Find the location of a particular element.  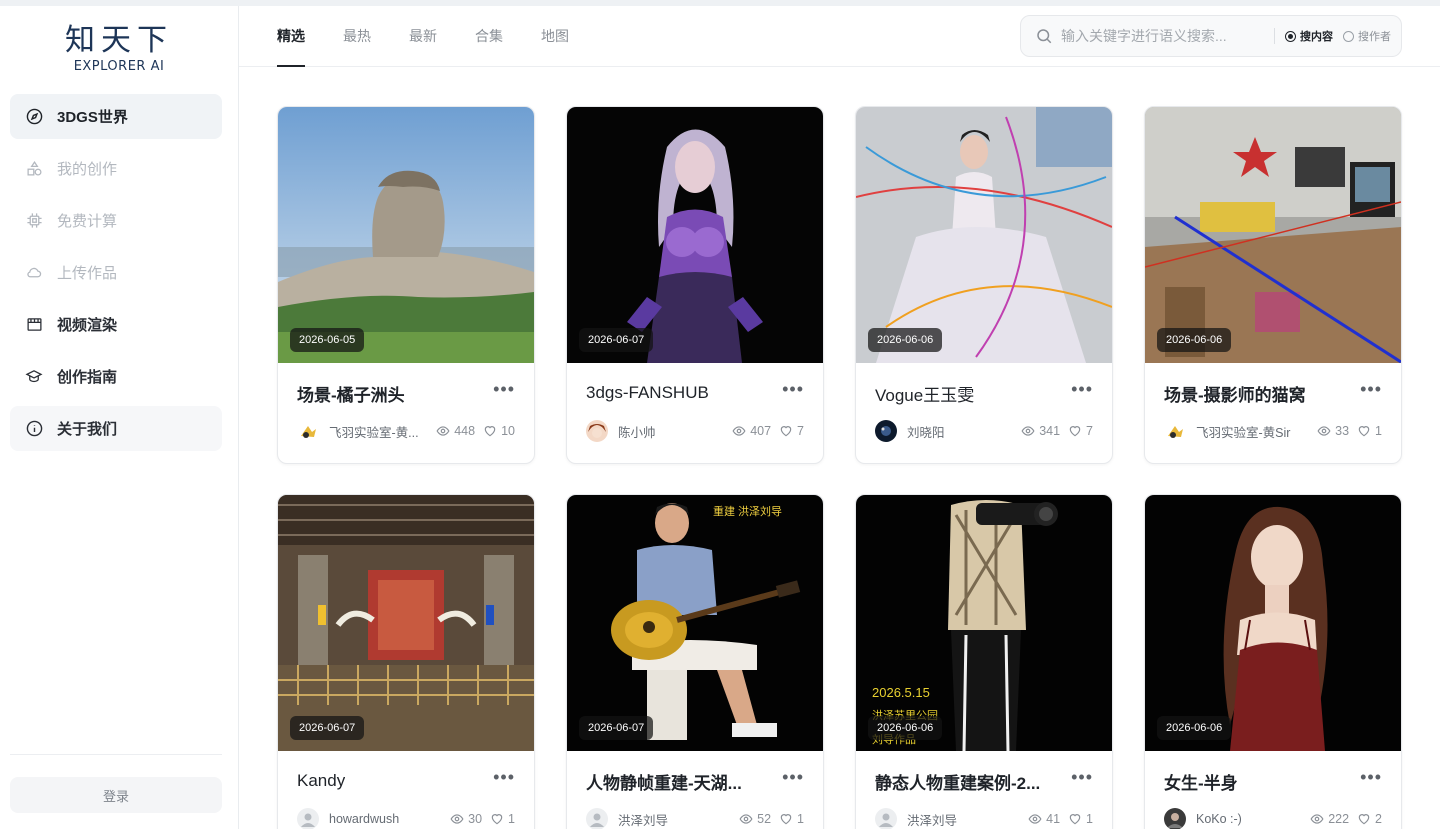

work-title: 场景-橘子洲头 is located at coordinates (351, 393).